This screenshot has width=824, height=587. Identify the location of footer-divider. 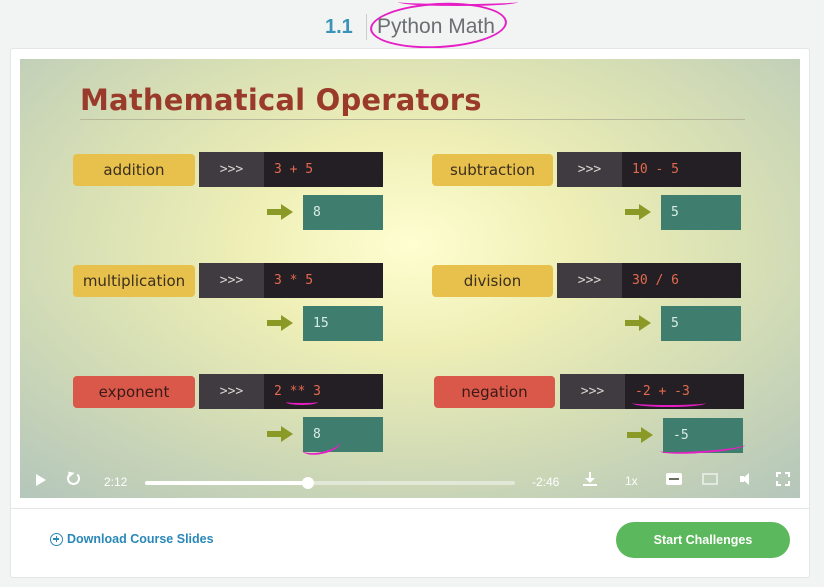
(410, 508).